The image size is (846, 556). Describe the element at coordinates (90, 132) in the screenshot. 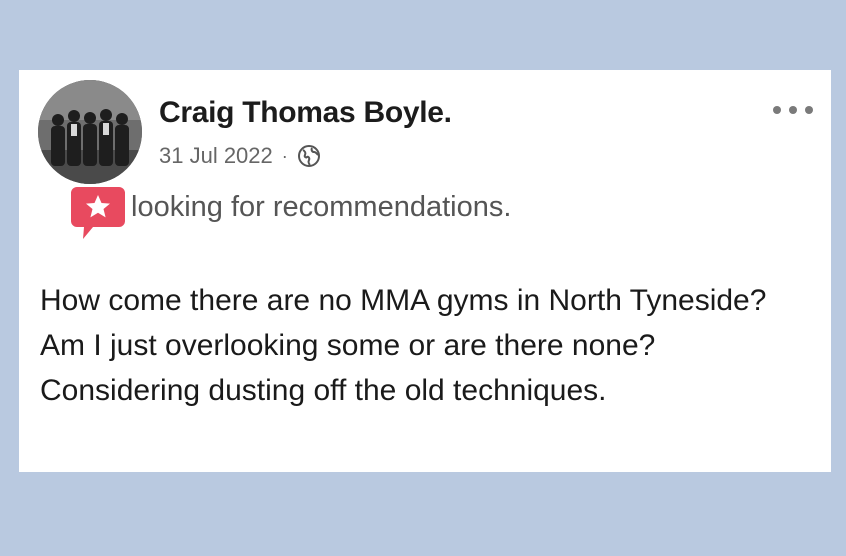

I see `author-avatar` at that location.